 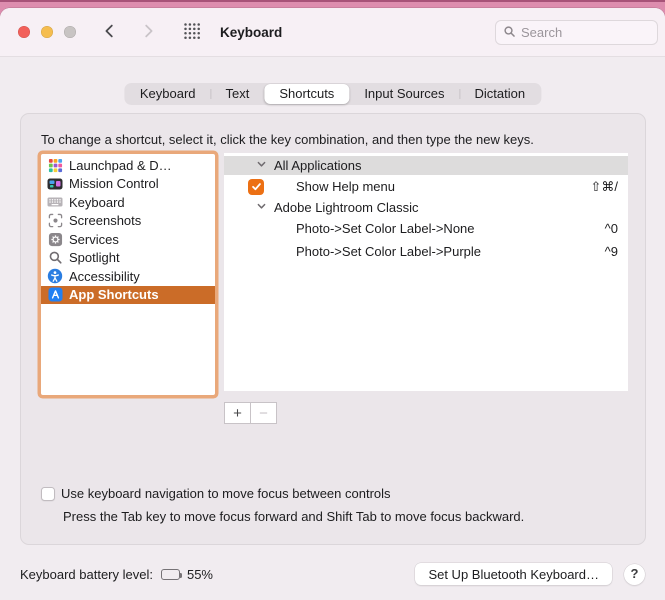 What do you see at coordinates (318, 165) in the screenshot?
I see `shortcut-group-label: All Applications` at bounding box center [318, 165].